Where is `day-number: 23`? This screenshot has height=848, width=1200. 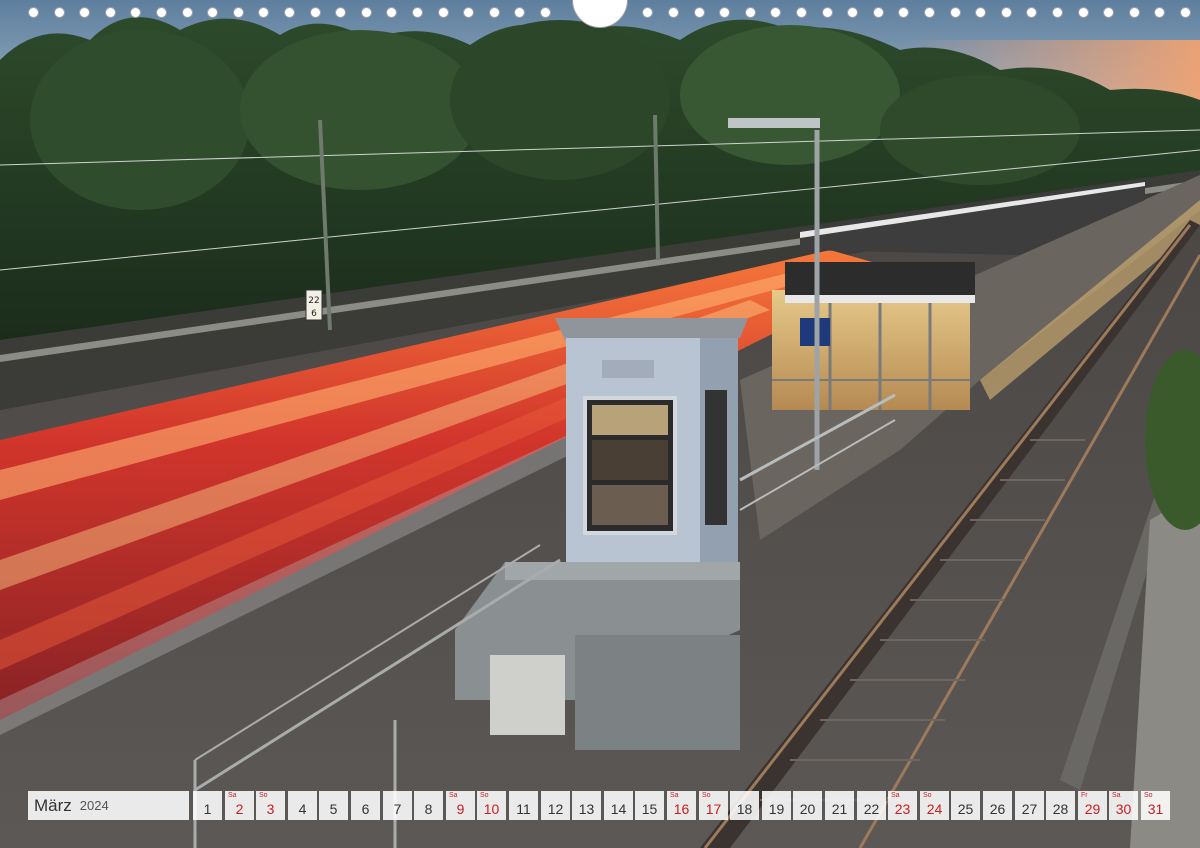
day-number: 23 is located at coordinates (902, 809).